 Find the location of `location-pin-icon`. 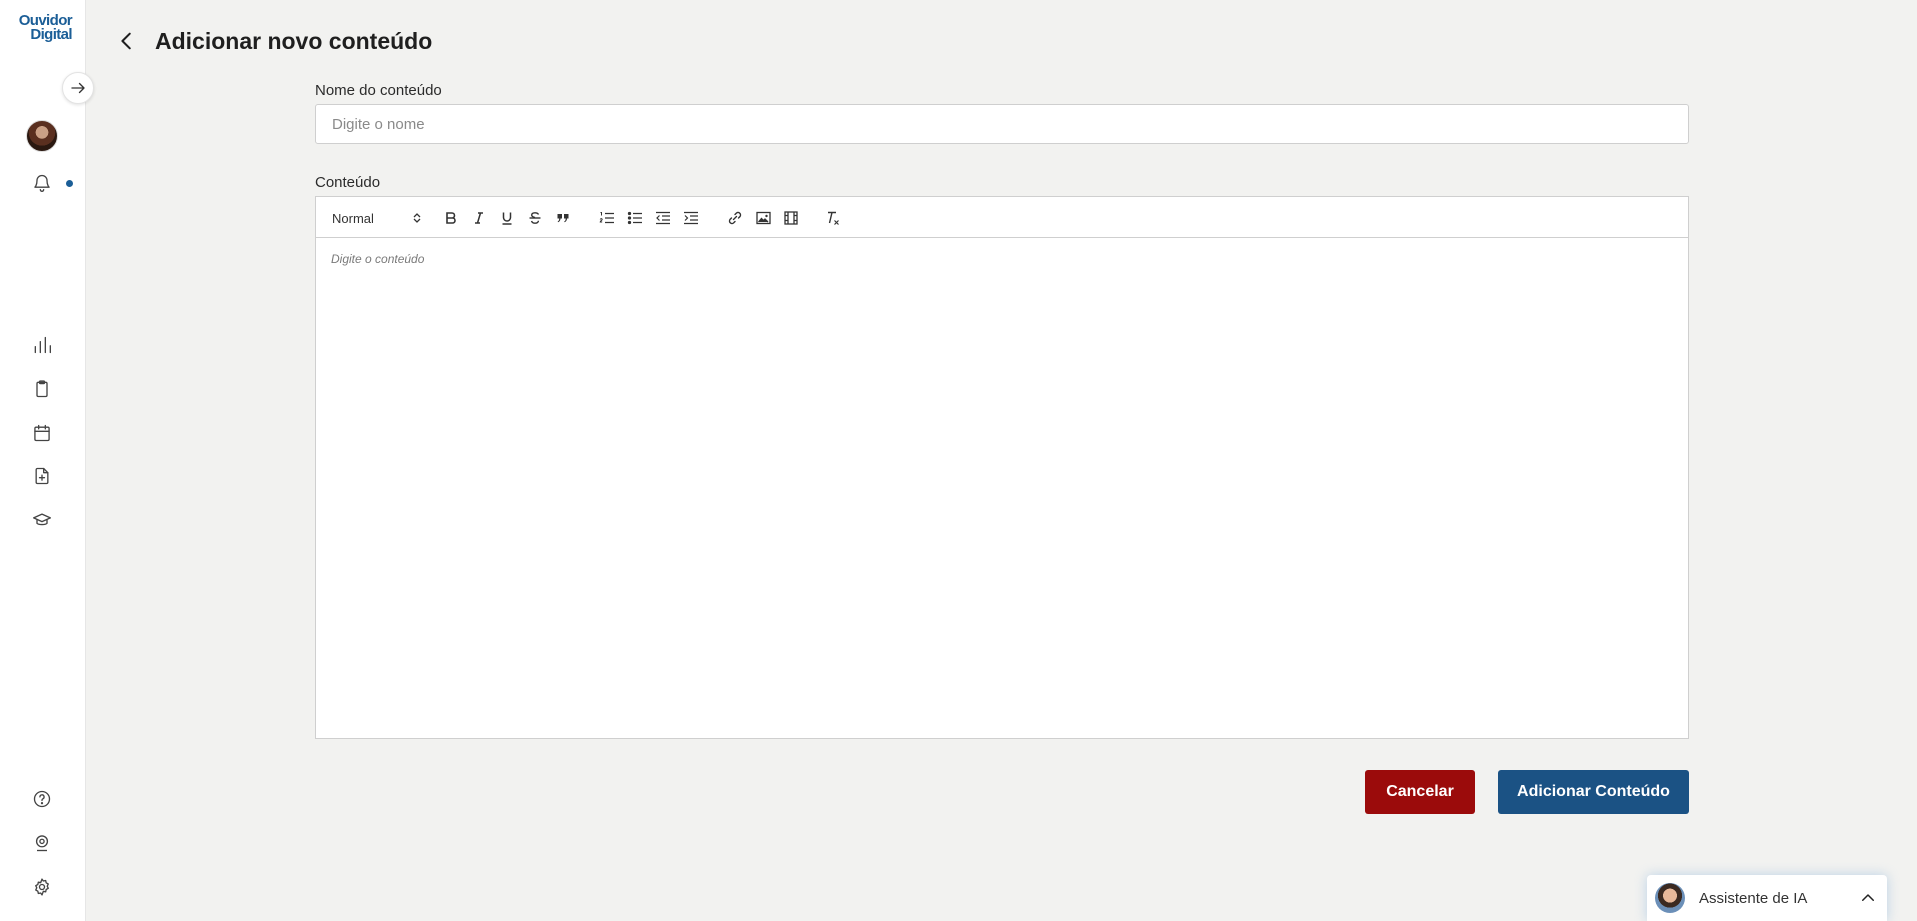

location-pin-icon is located at coordinates (42, 843).